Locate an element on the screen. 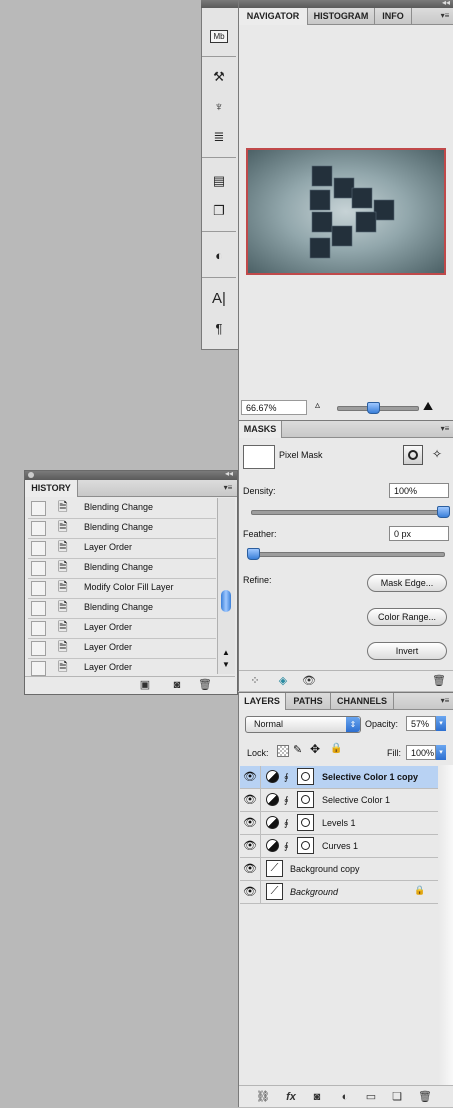 The image size is (453, 1108). select-pixel-mask-button is located at coordinates (413, 455).